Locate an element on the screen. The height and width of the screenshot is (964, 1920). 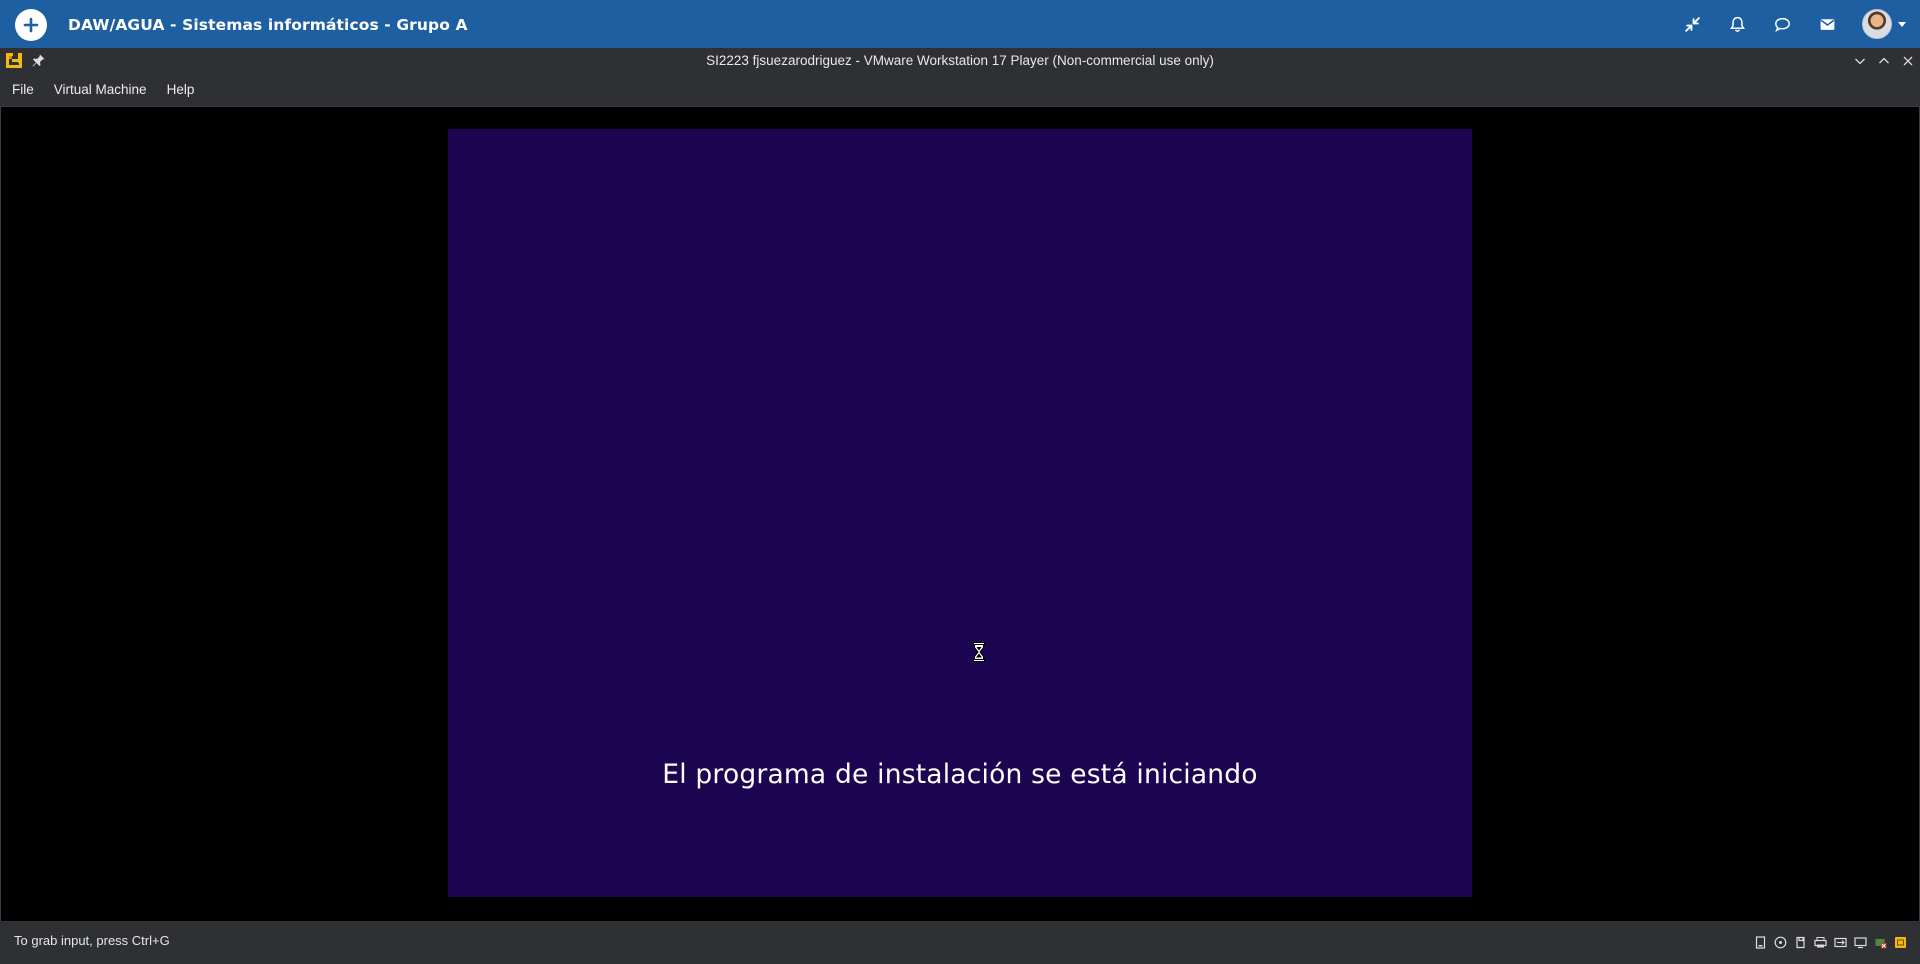
close-icon is located at coordinates (1908, 60).